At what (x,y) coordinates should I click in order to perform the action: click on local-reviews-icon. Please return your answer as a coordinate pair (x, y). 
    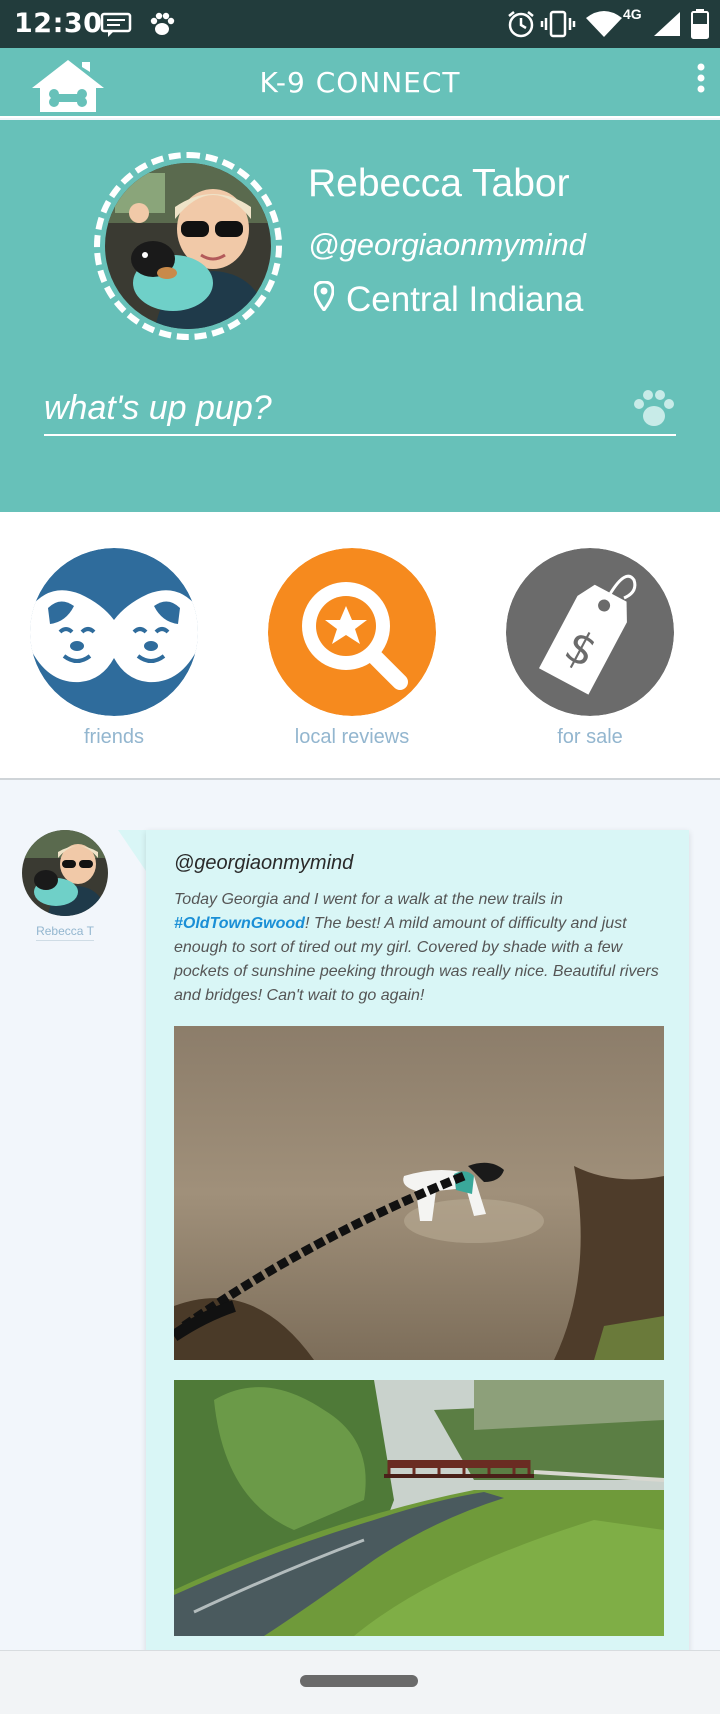
    Looking at the image, I should click on (352, 632).